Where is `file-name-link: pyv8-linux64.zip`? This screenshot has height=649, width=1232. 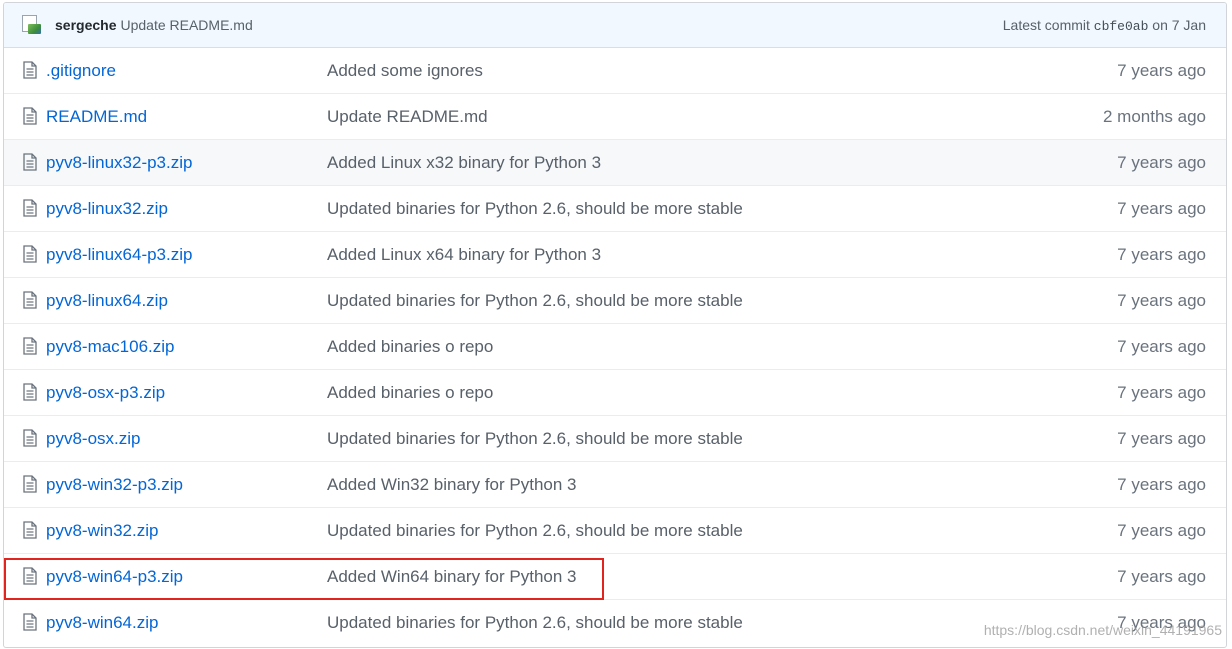
file-name-link: pyv8-linux64.zip is located at coordinates (107, 301).